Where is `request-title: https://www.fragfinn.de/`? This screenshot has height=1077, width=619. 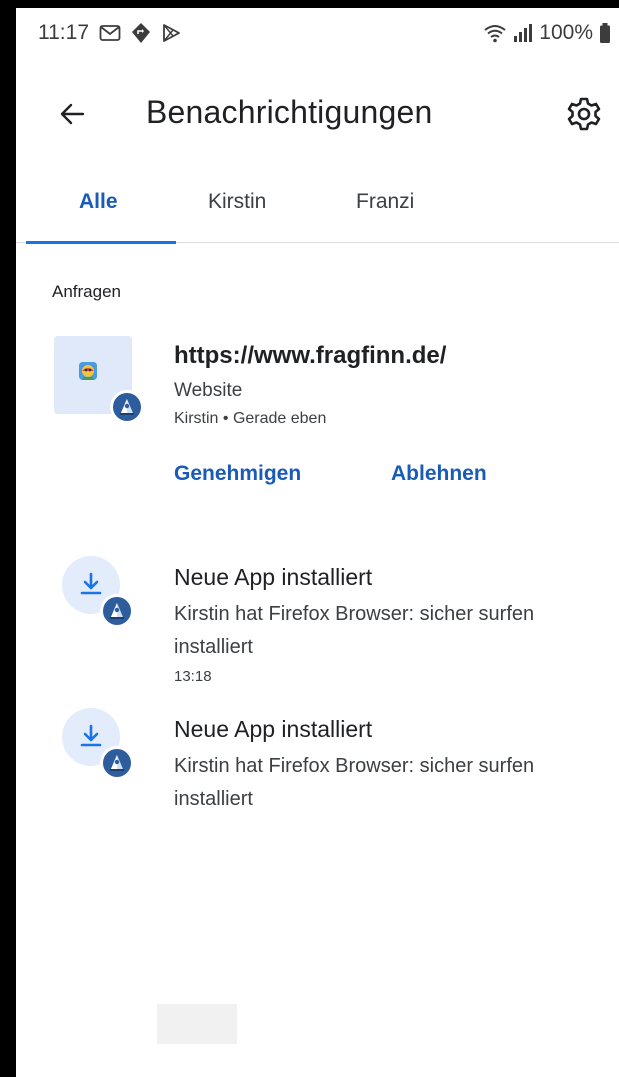 request-title: https://www.fragfinn.de/ is located at coordinates (310, 355).